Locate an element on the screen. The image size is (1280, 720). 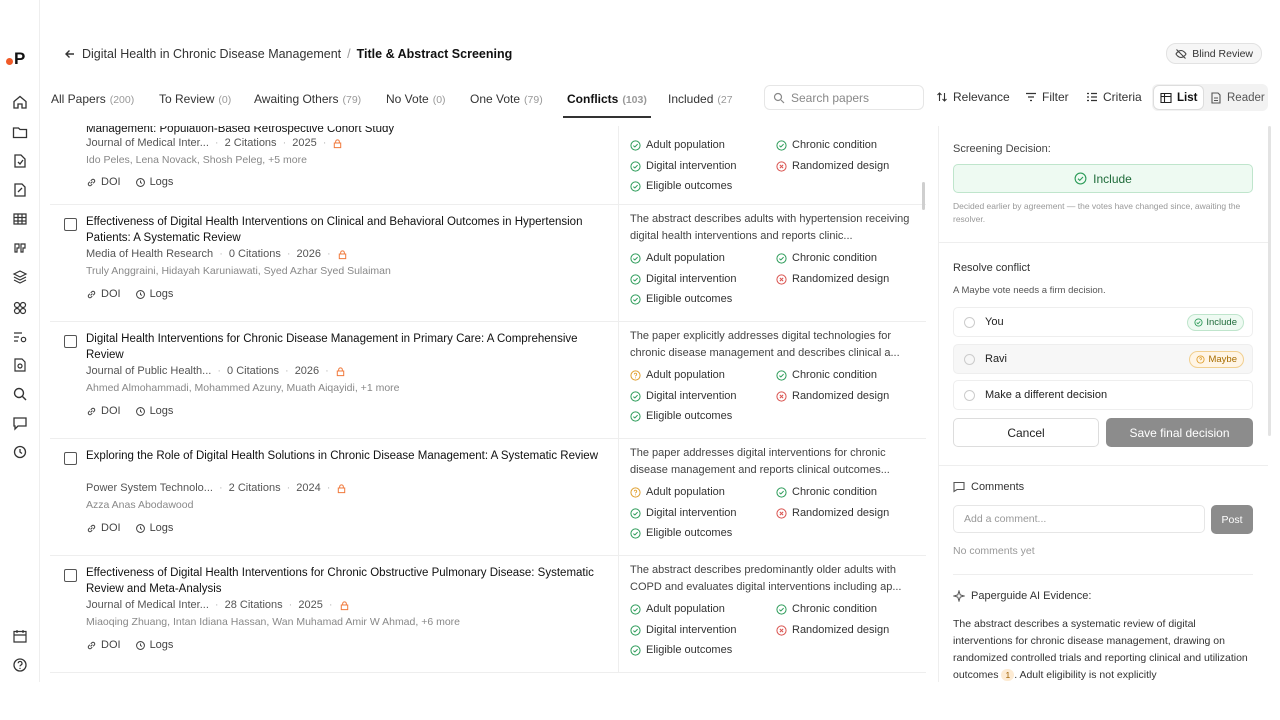
lock-icon is located at coordinates (342, 488).